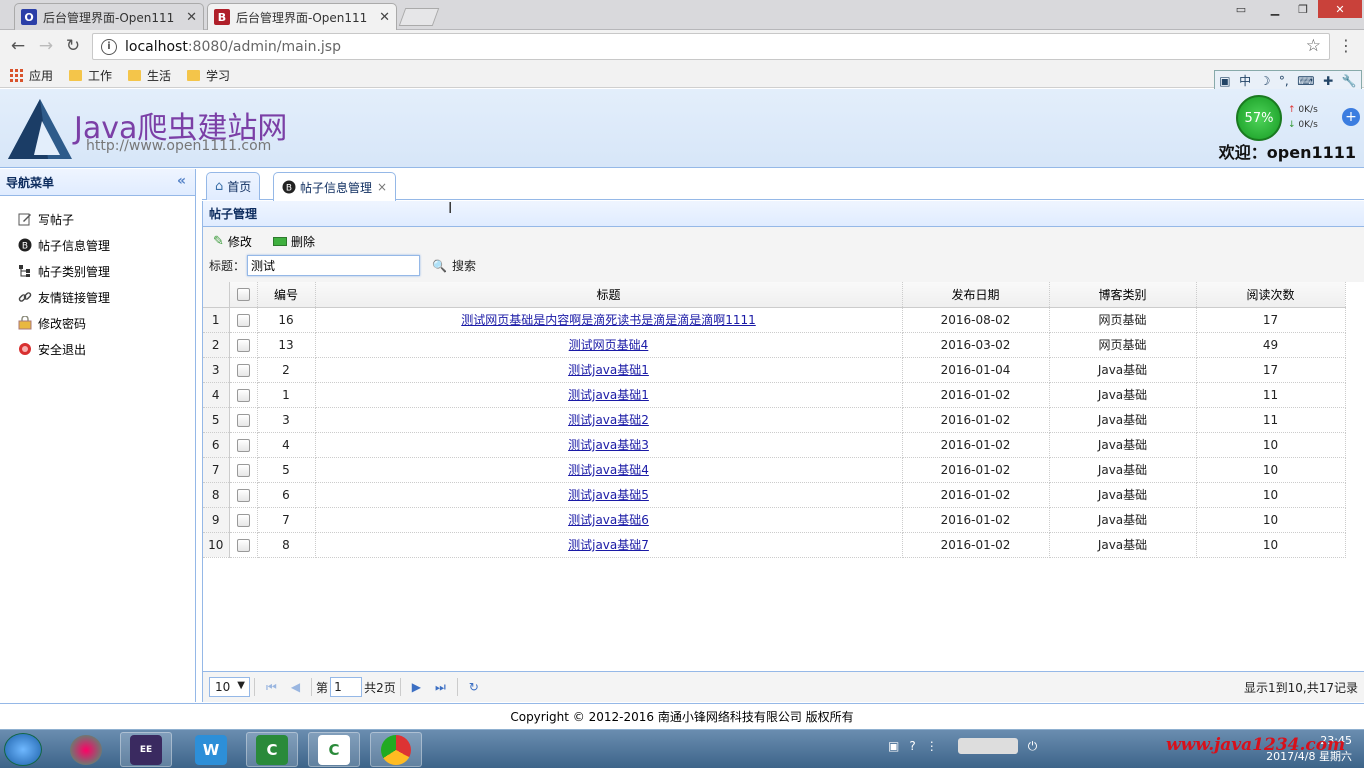 This screenshot has height=768, width=1364. Describe the element at coordinates (608, 470) in the screenshot. I see `post-title-link: 测试java基础4` at that location.